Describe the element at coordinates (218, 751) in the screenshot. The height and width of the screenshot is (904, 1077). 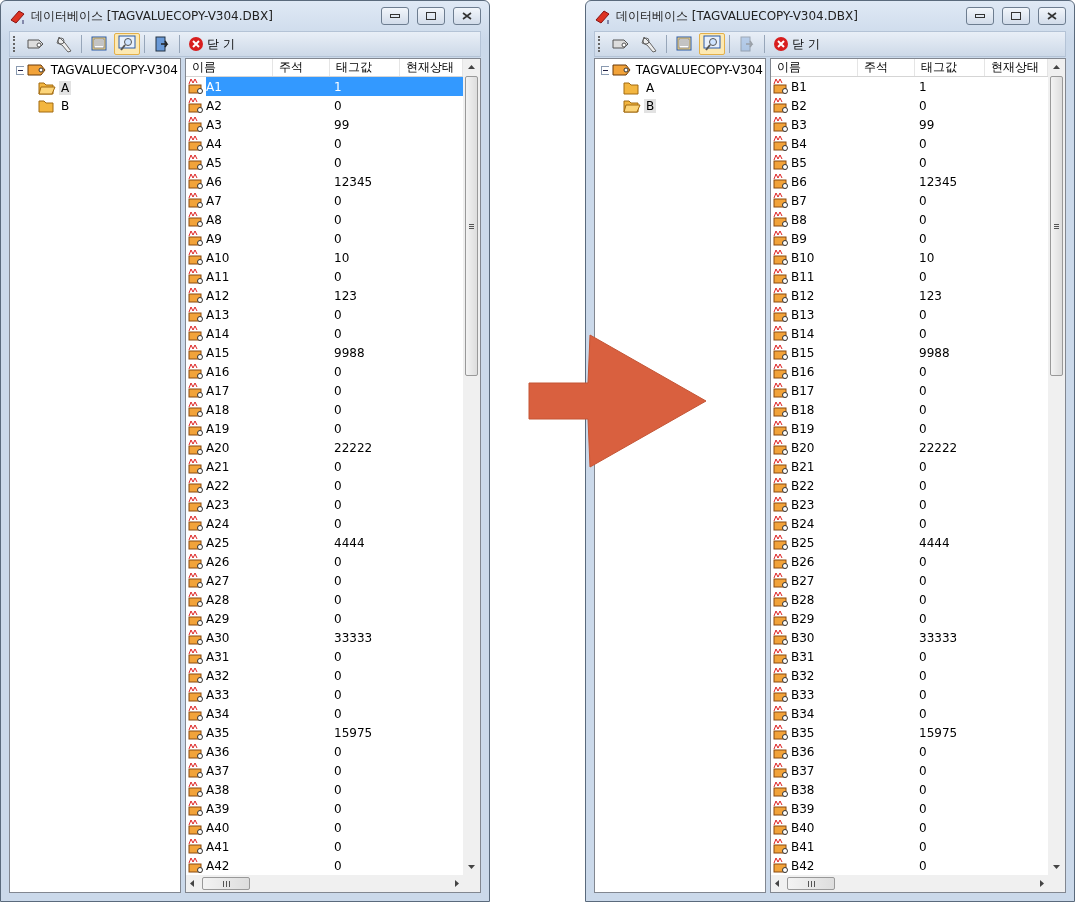
I see `tag-name: A36` at that location.